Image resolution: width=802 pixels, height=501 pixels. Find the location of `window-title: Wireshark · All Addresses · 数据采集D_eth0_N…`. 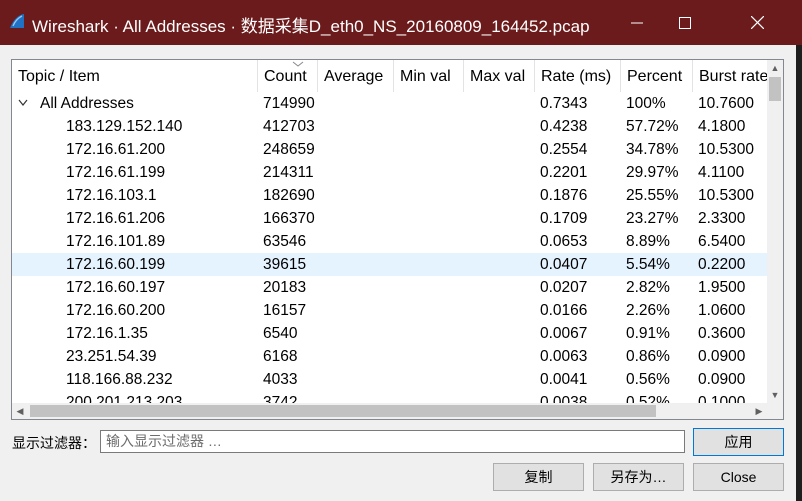

window-title: Wireshark · All Addresses · 数据采集D_eth0_N… is located at coordinates (311, 26).